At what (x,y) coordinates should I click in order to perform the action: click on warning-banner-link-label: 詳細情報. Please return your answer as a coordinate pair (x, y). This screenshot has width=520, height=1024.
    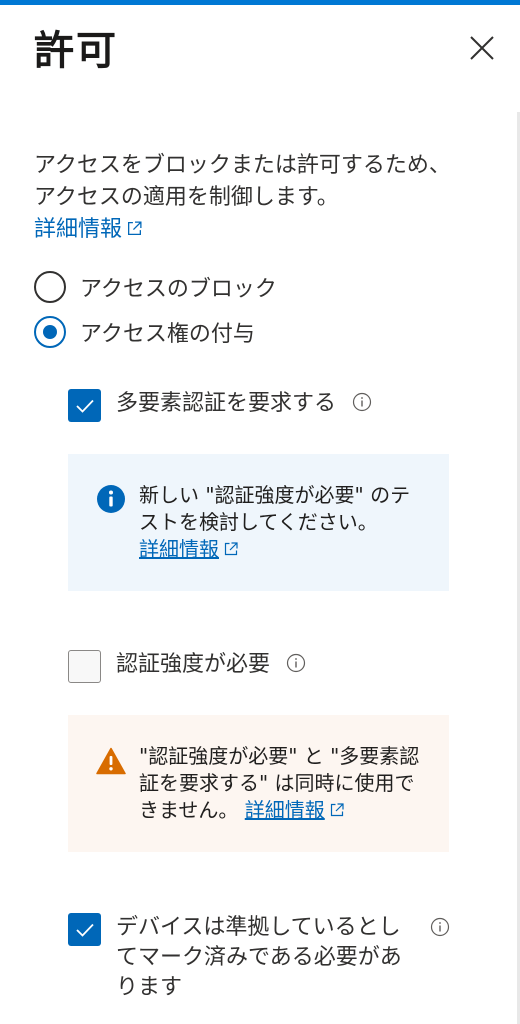
    Looking at the image, I should click on (284, 810).